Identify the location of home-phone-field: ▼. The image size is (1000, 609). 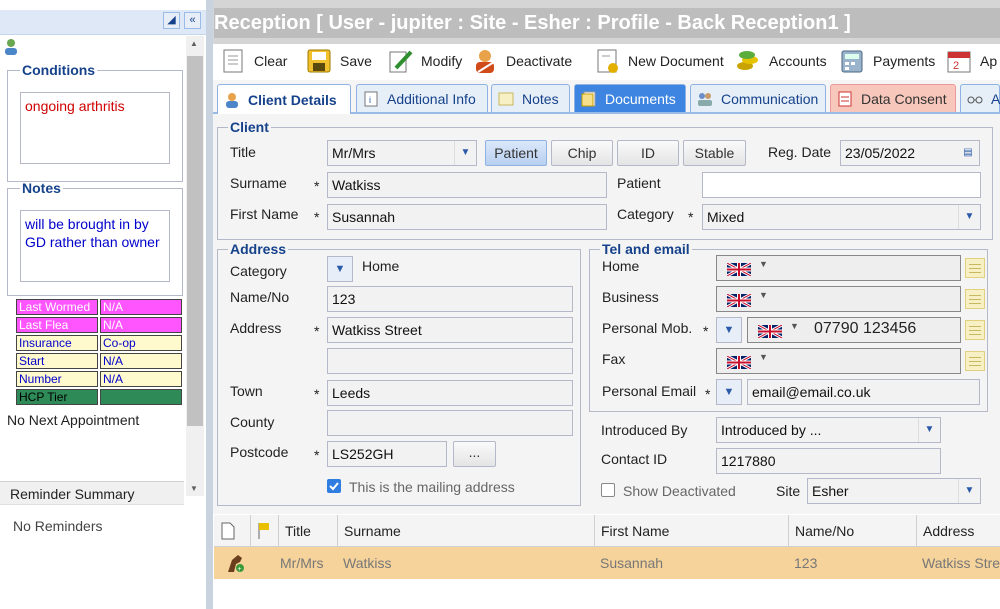
(838, 268).